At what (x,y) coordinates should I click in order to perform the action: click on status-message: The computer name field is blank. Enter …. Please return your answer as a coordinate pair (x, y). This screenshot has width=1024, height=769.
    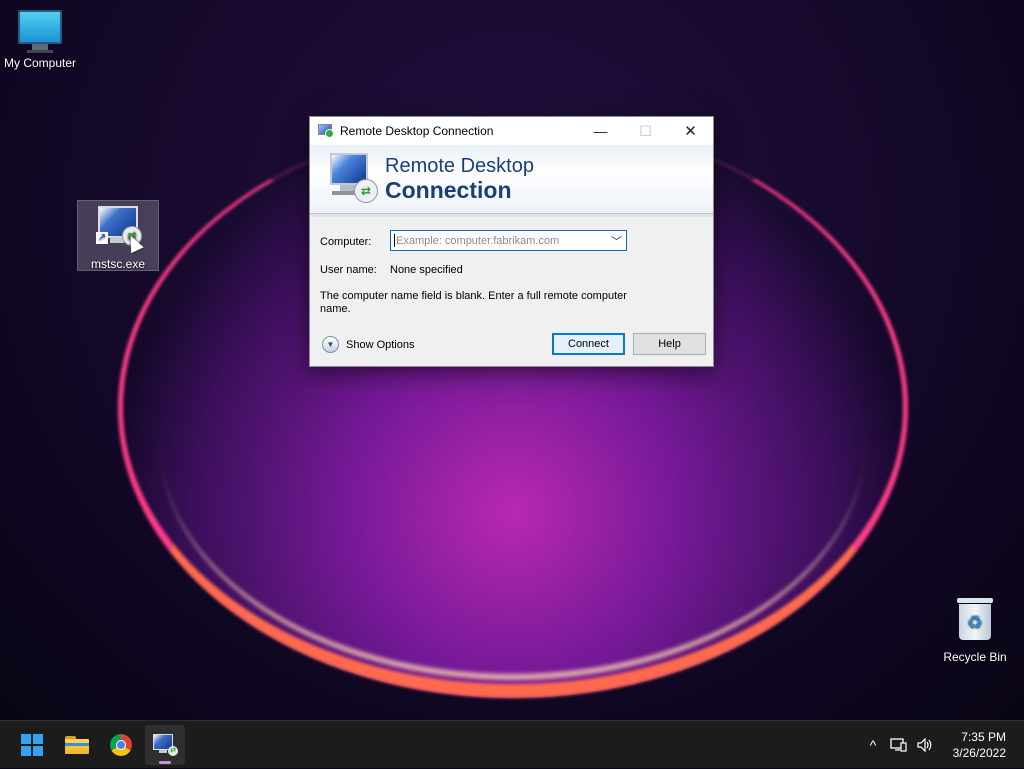
    Looking at the image, I should click on (473, 302).